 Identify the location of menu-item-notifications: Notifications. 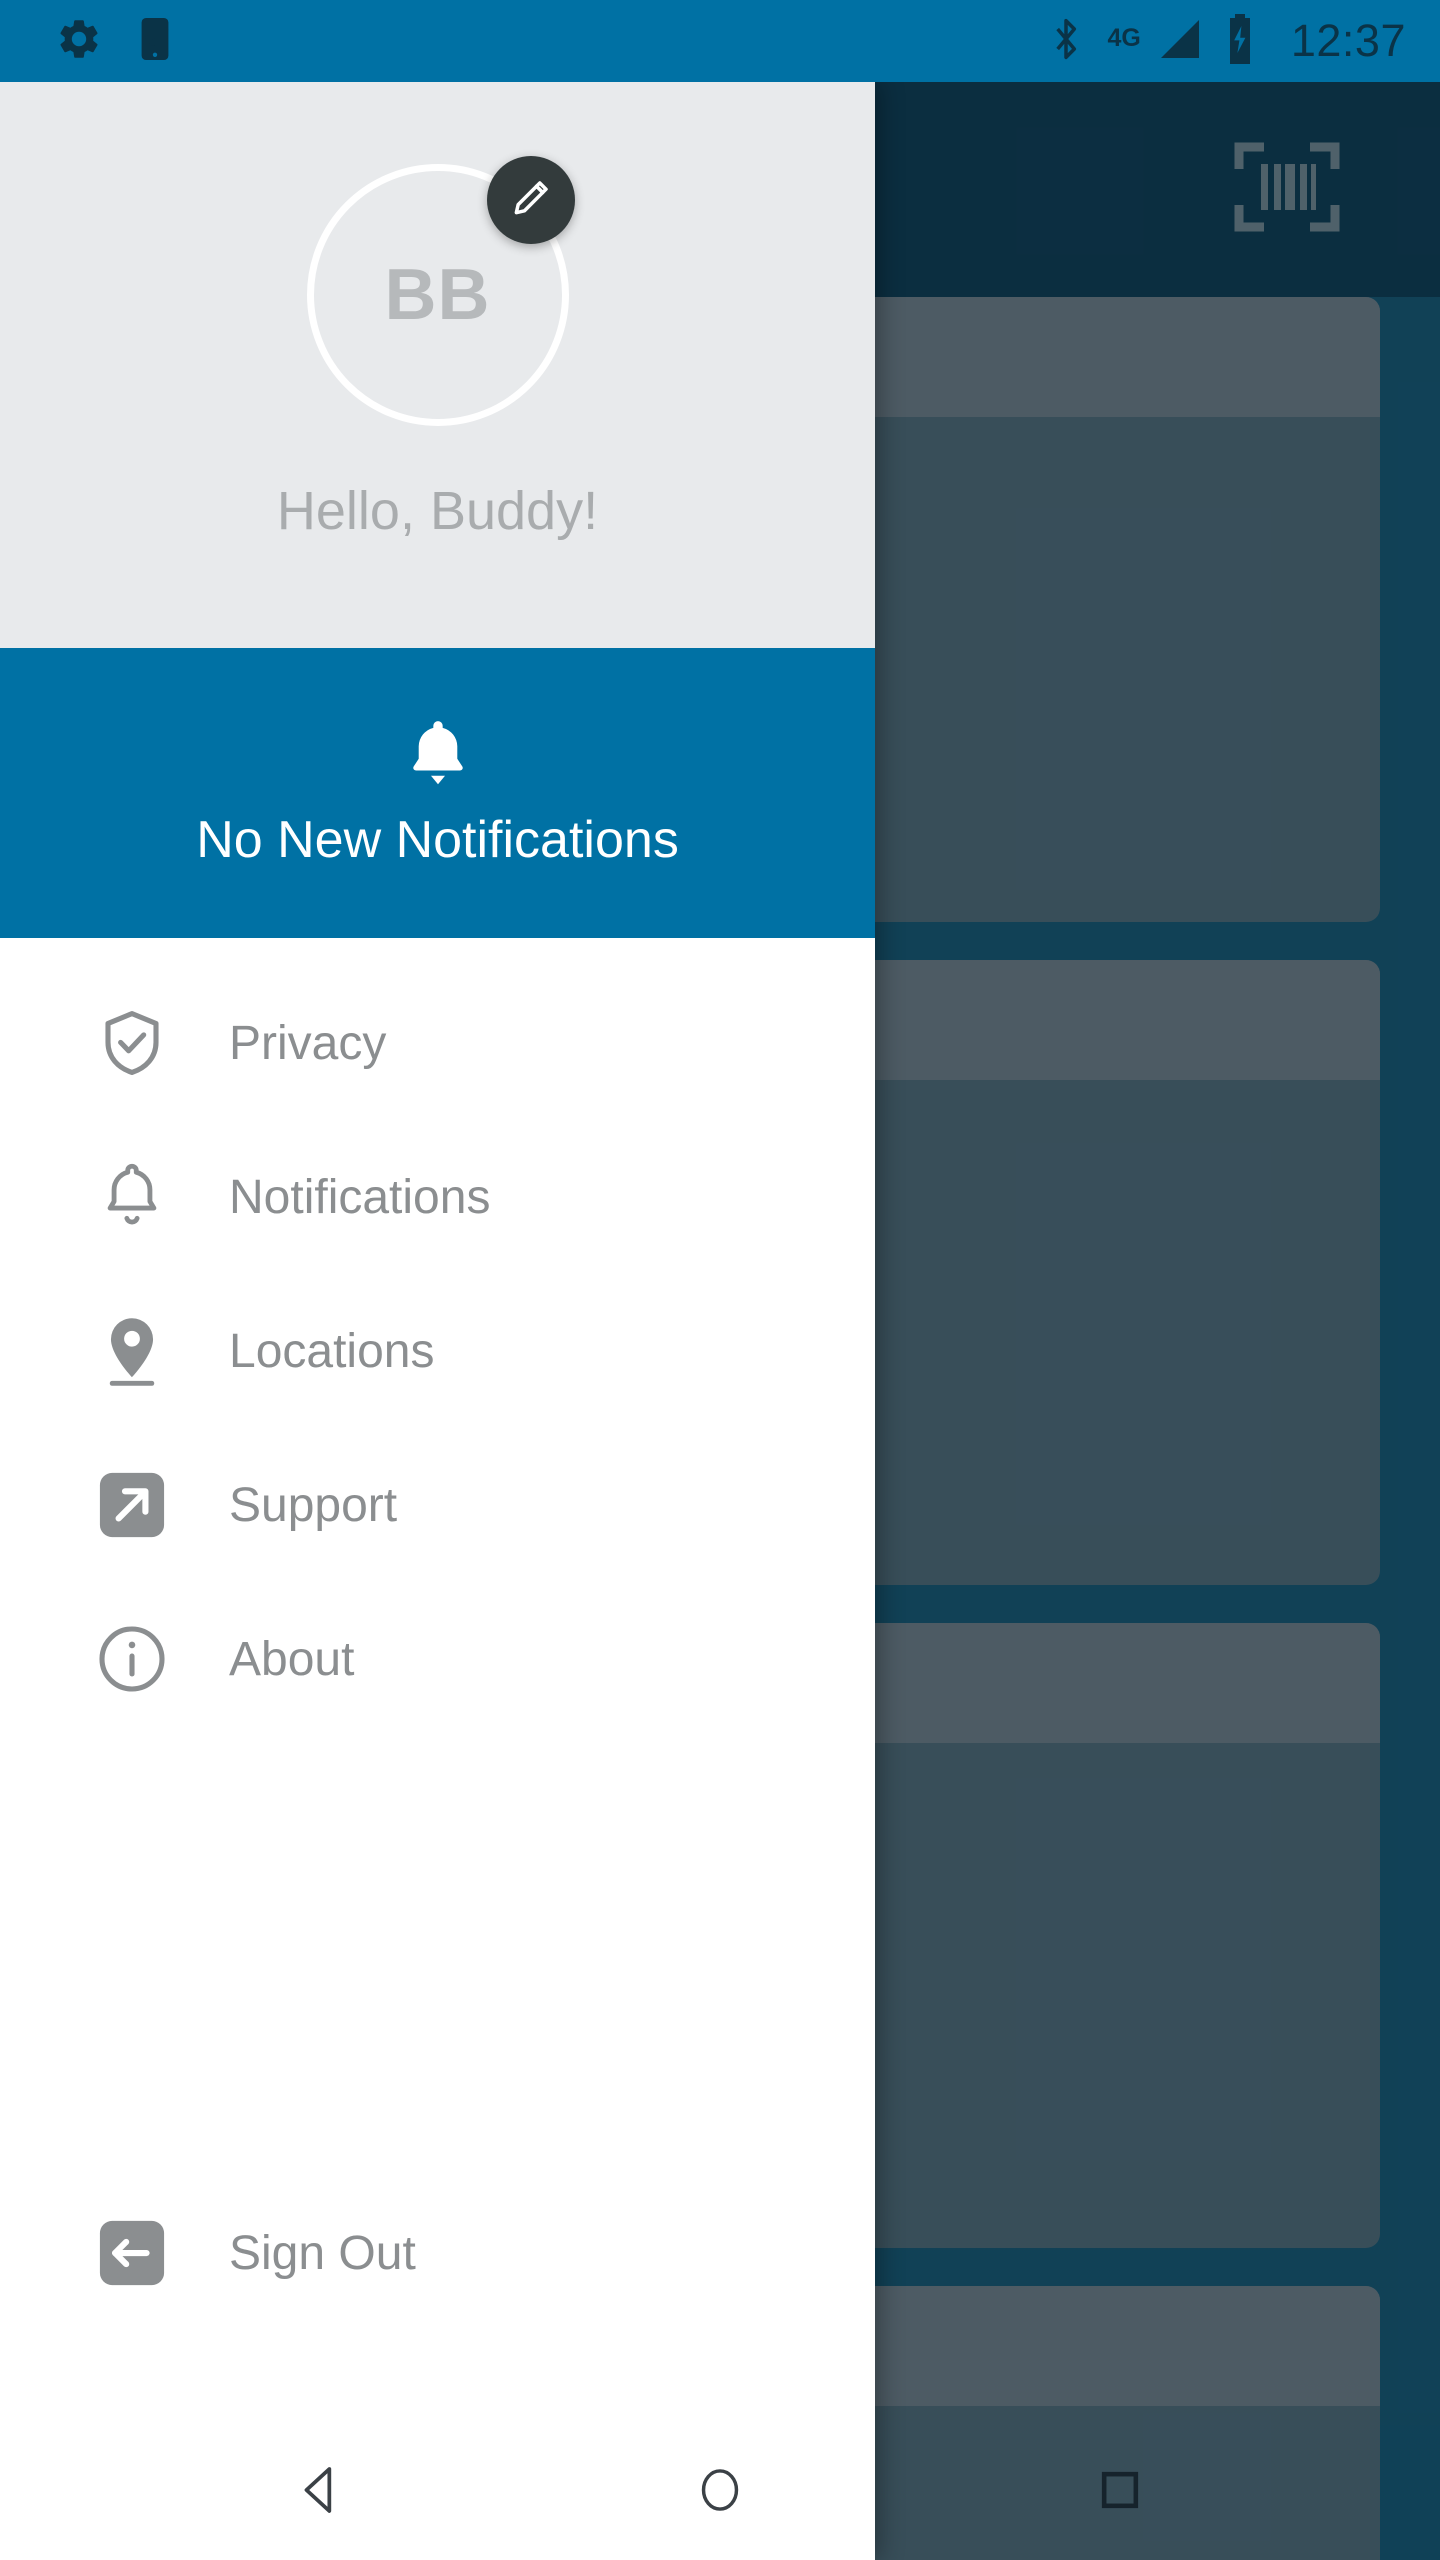
(437, 1197).